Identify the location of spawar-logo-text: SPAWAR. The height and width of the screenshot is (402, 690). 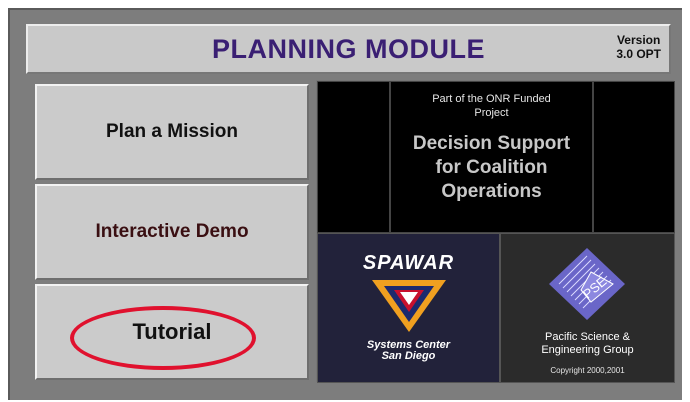
(408, 263).